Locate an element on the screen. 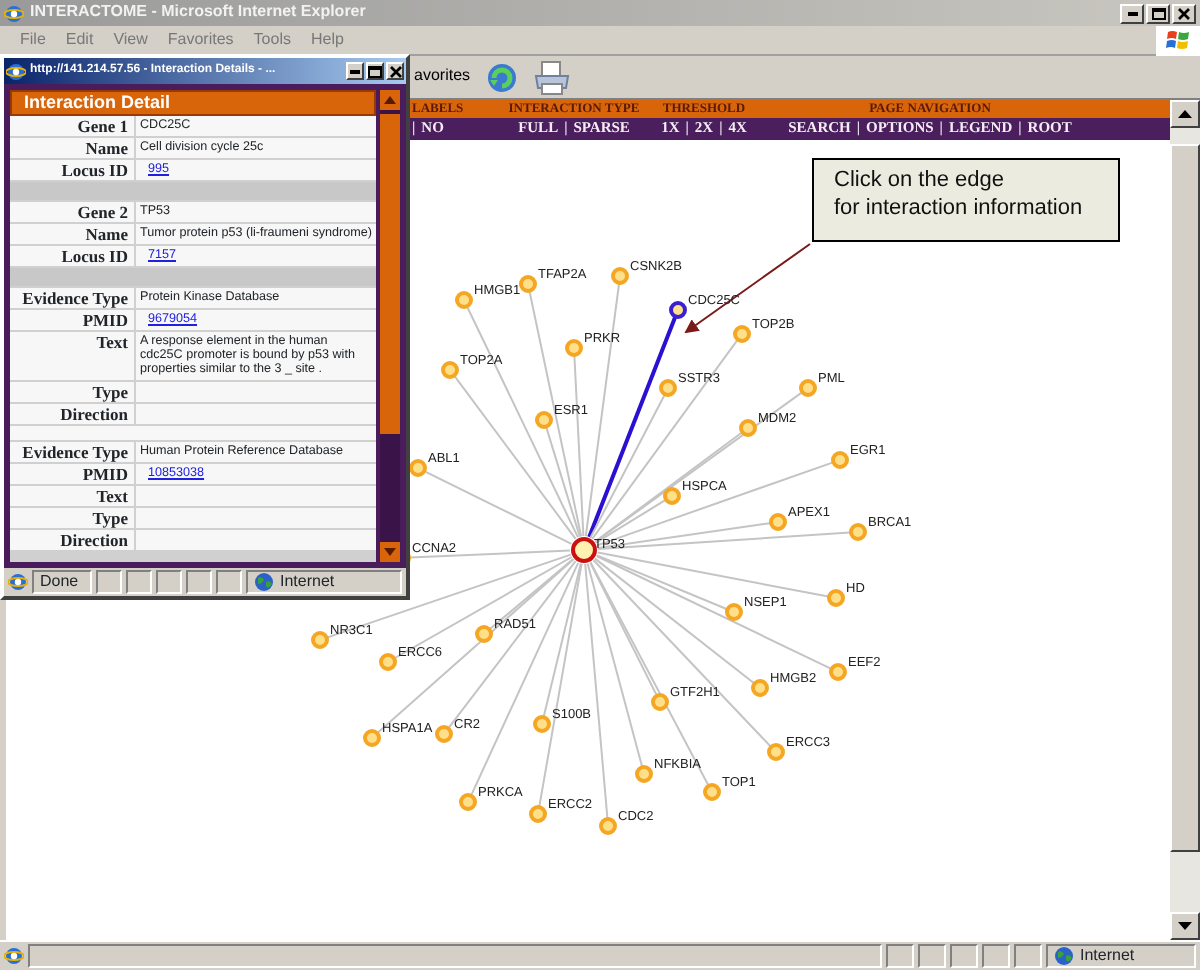 This screenshot has height=970, width=1200. close-button is located at coordinates (395, 71).